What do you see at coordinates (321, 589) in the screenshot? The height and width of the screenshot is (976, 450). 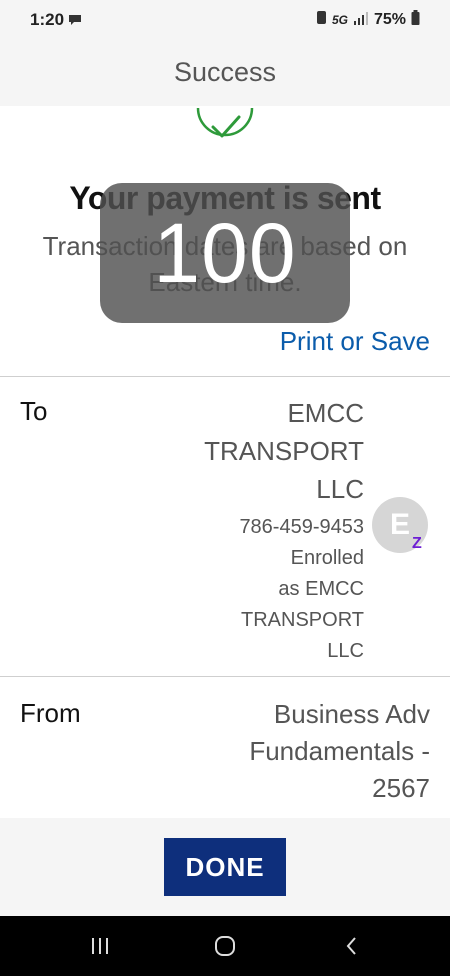 I see `enrolled-line: as EMCC` at bounding box center [321, 589].